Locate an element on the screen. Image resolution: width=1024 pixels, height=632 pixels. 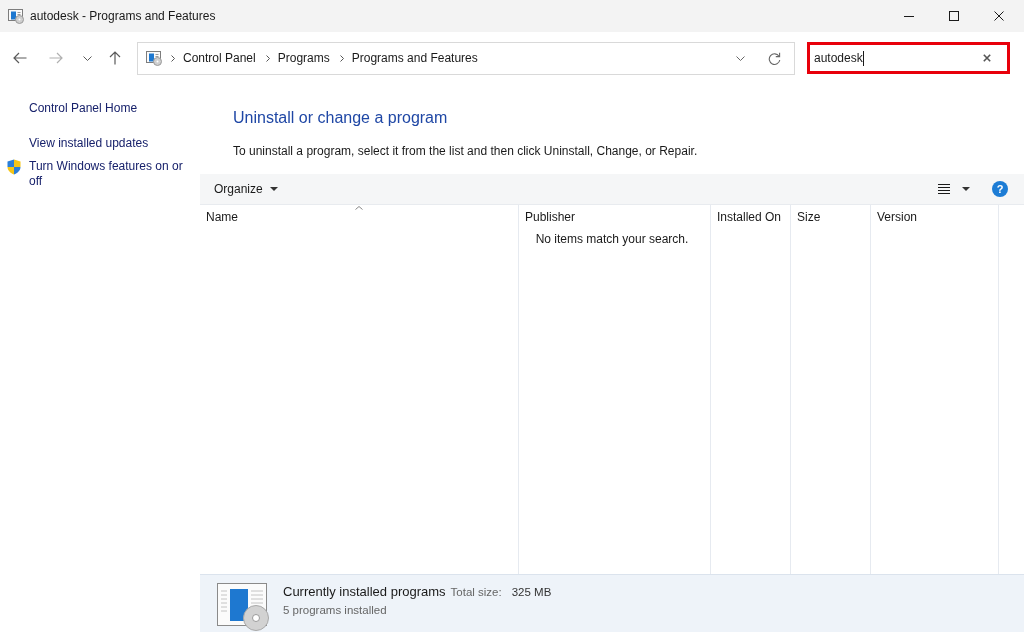
help-button: ? is located at coordinates (1000, 189).